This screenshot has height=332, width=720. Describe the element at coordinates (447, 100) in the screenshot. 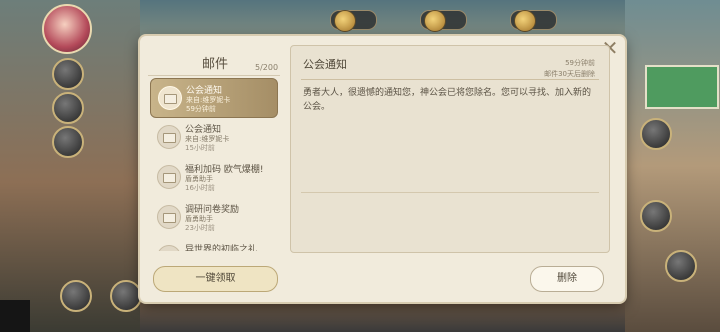

I see `detail-body: 勇者大人，很遗憾的通知您，神公会已将您除名。您可以寻找、加入新的公会。` at that location.